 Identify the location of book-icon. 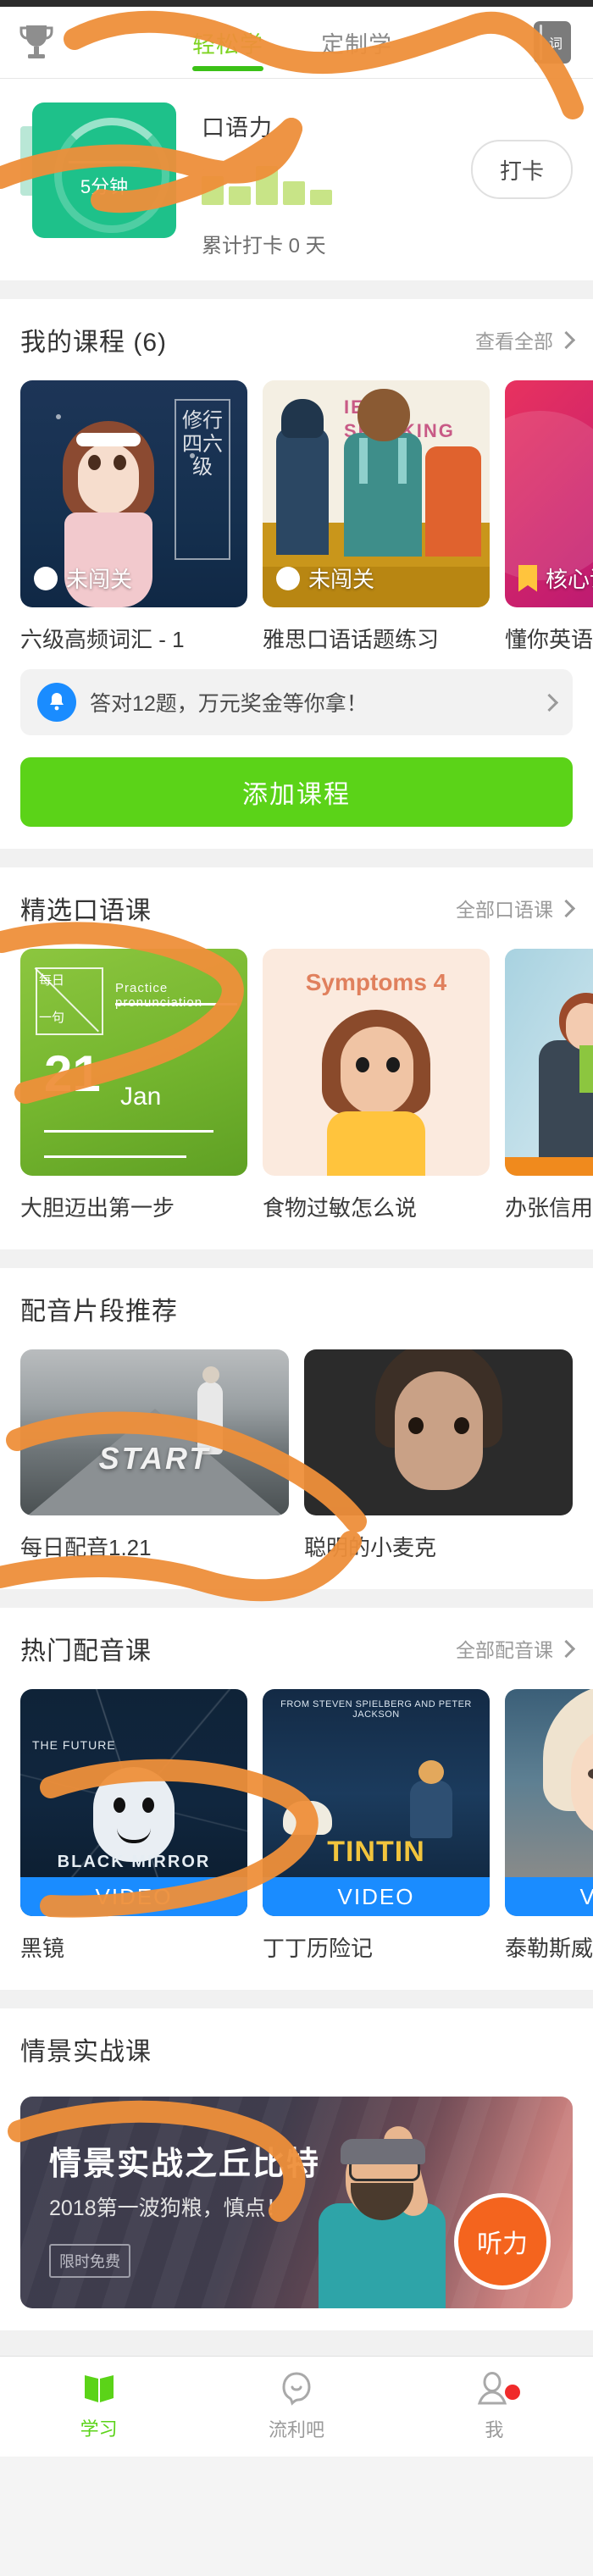
(99, 2388).